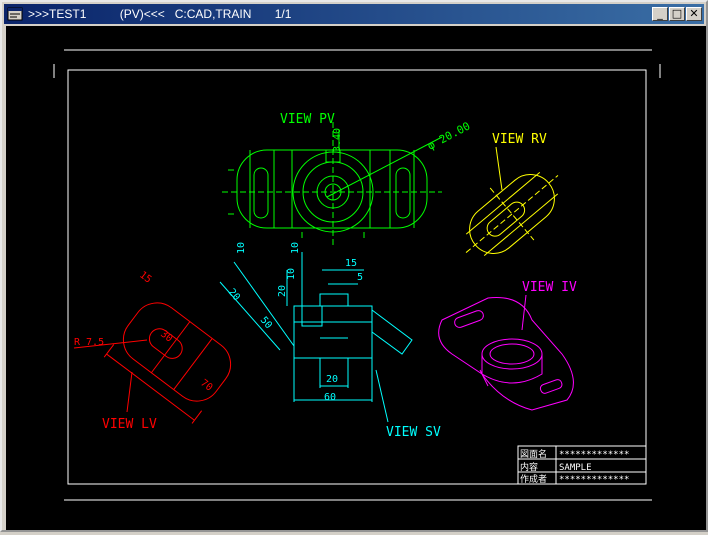  I want to click on view-rv, so click(512, 214).